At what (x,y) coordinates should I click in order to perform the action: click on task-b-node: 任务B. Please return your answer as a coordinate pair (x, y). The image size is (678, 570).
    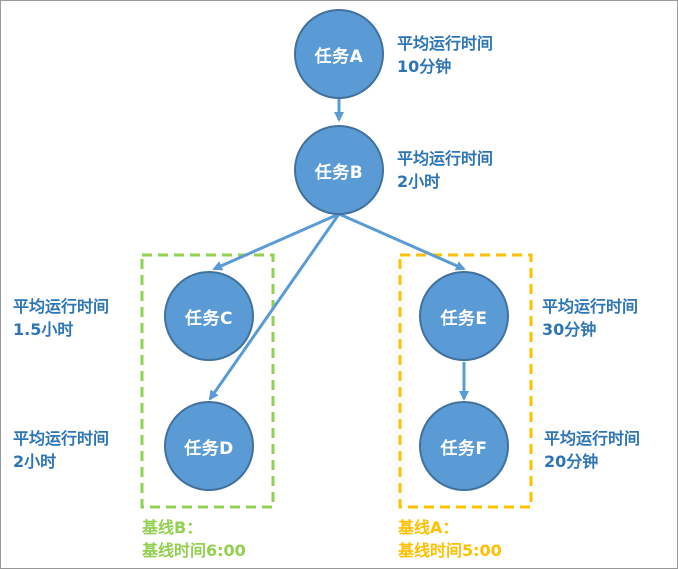
    Looking at the image, I should click on (339, 170).